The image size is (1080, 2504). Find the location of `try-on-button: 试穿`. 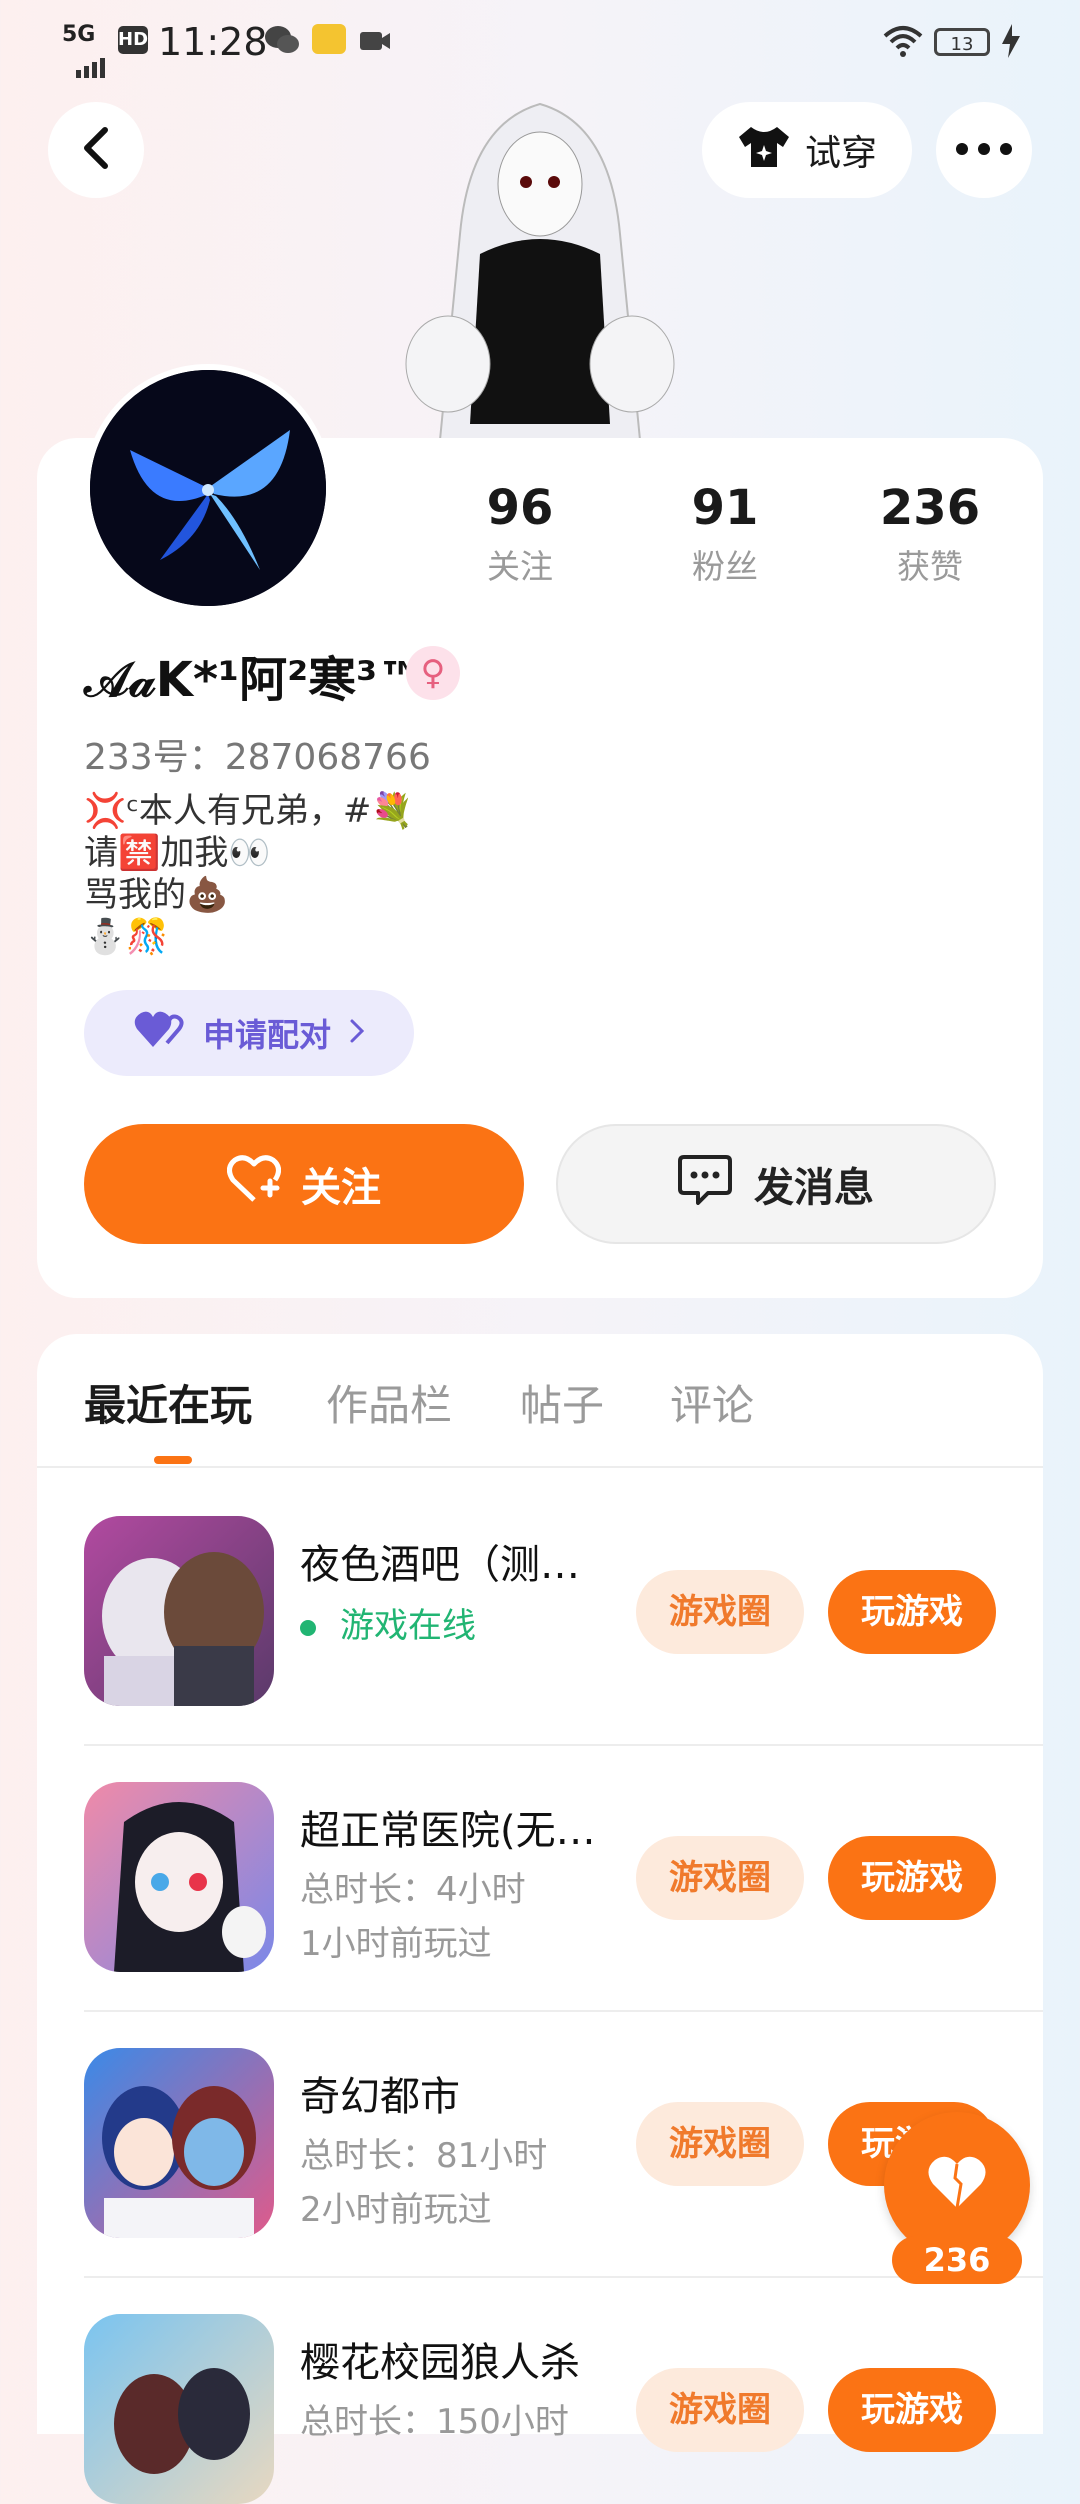

try-on-button: 试穿 is located at coordinates (807, 150).